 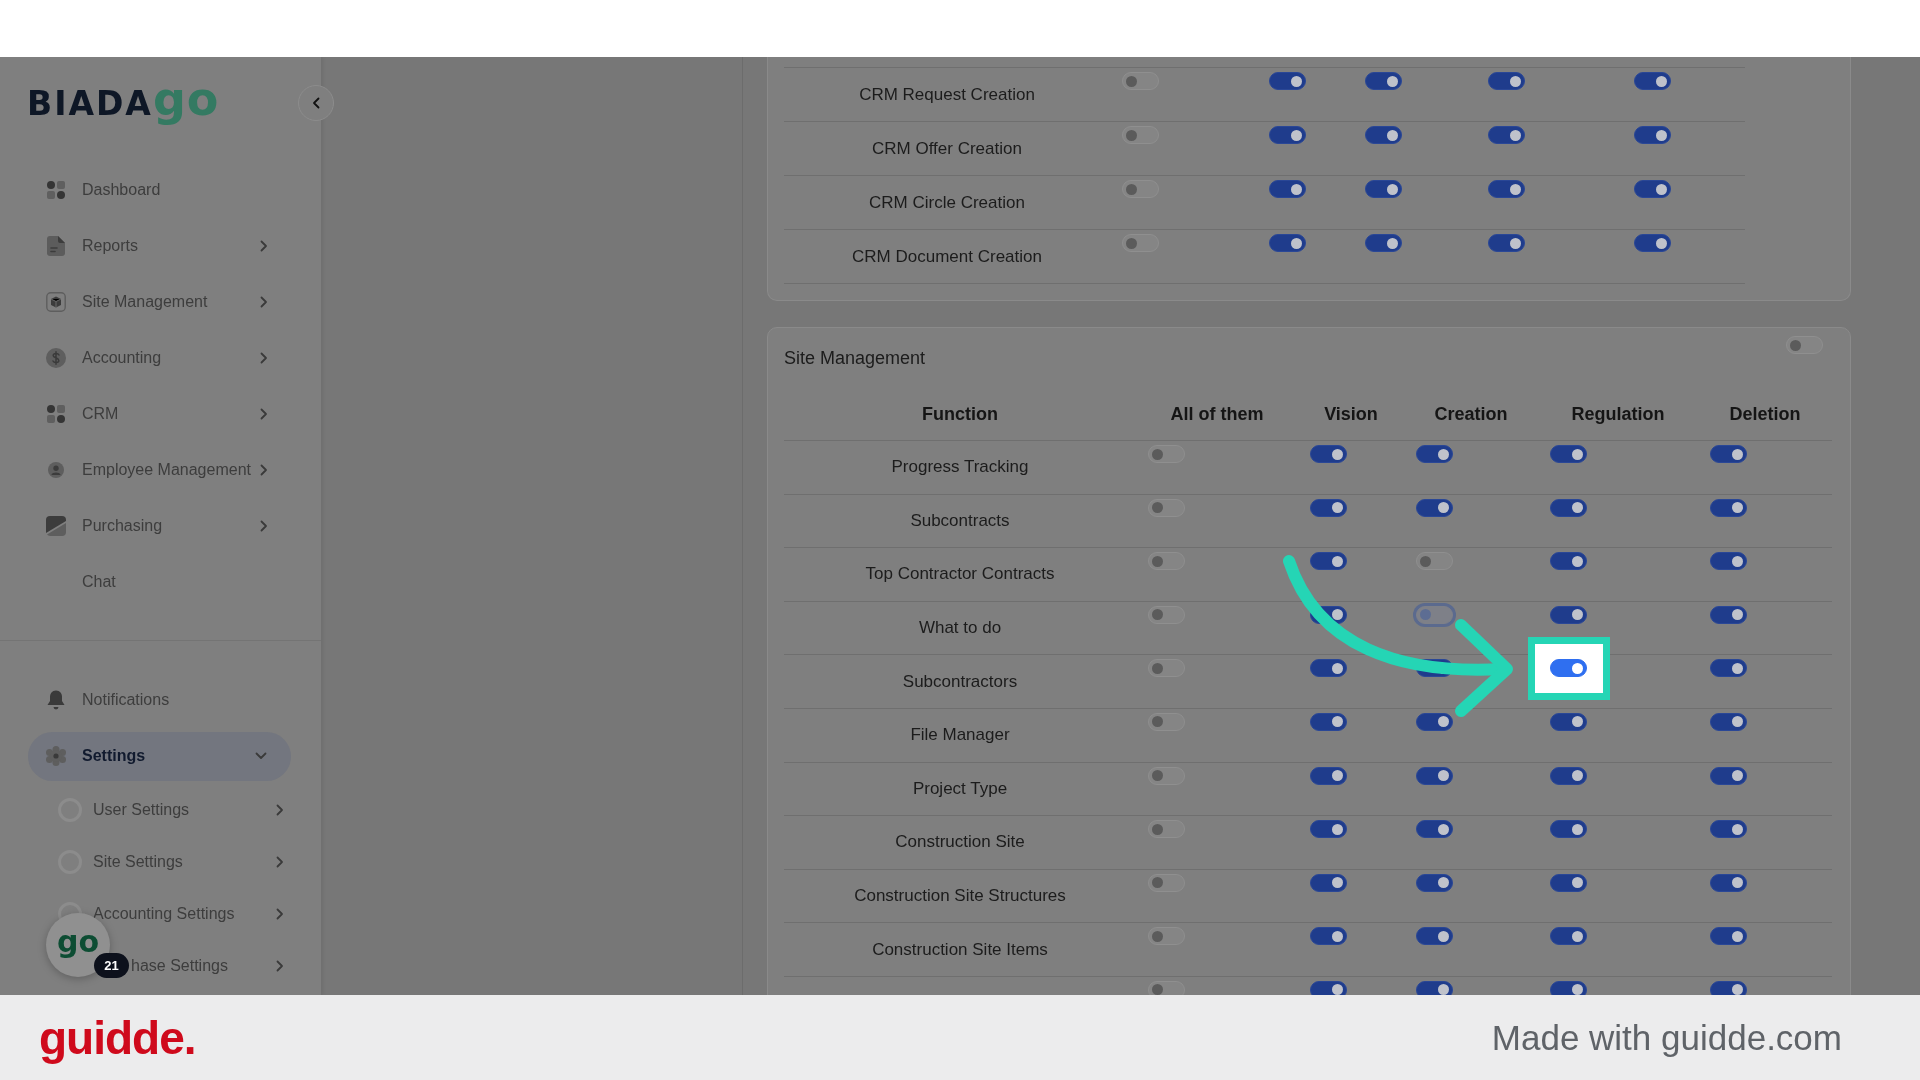 I want to click on function-name: Construction Site Structures, so click(x=960, y=896).